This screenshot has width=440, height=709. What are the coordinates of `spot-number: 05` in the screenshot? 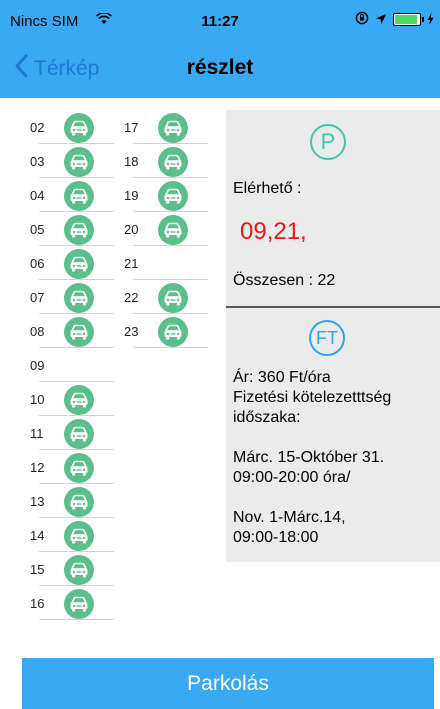 It's located at (37, 229).